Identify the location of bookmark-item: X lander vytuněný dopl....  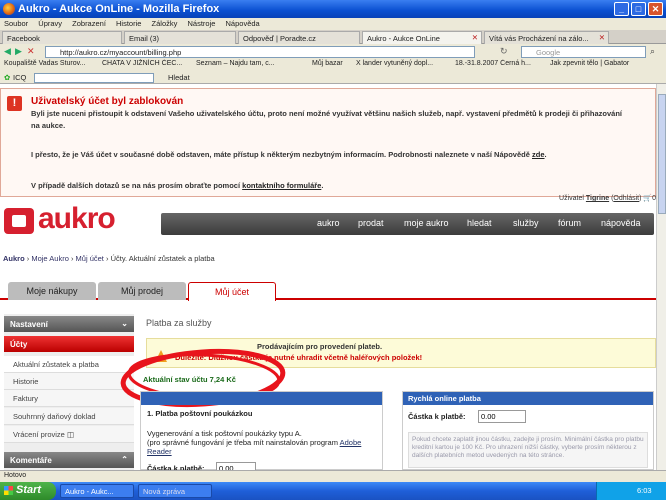
(394, 63).